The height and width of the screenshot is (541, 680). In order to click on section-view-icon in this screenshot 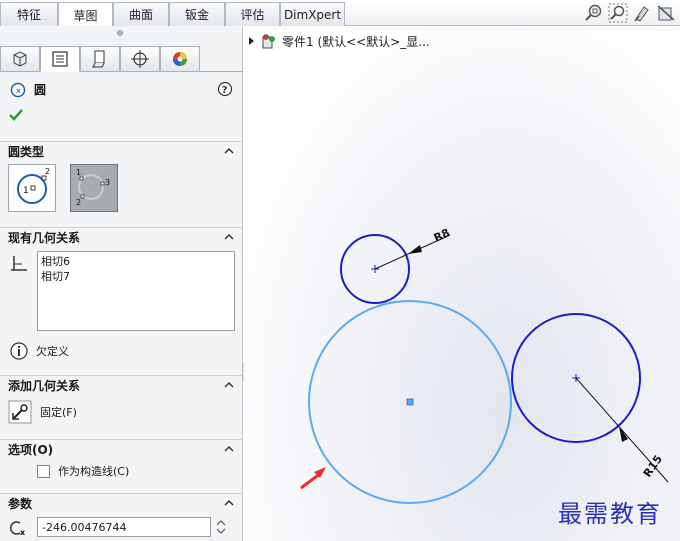, I will do `click(666, 13)`.